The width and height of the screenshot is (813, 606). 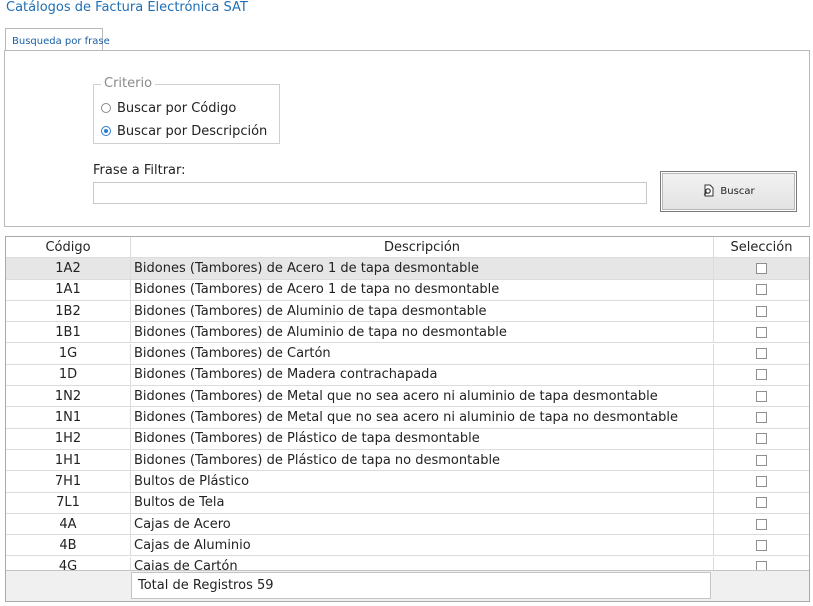 I want to click on grid-header-row: Código Descripción Selección, so click(x=407, y=248).